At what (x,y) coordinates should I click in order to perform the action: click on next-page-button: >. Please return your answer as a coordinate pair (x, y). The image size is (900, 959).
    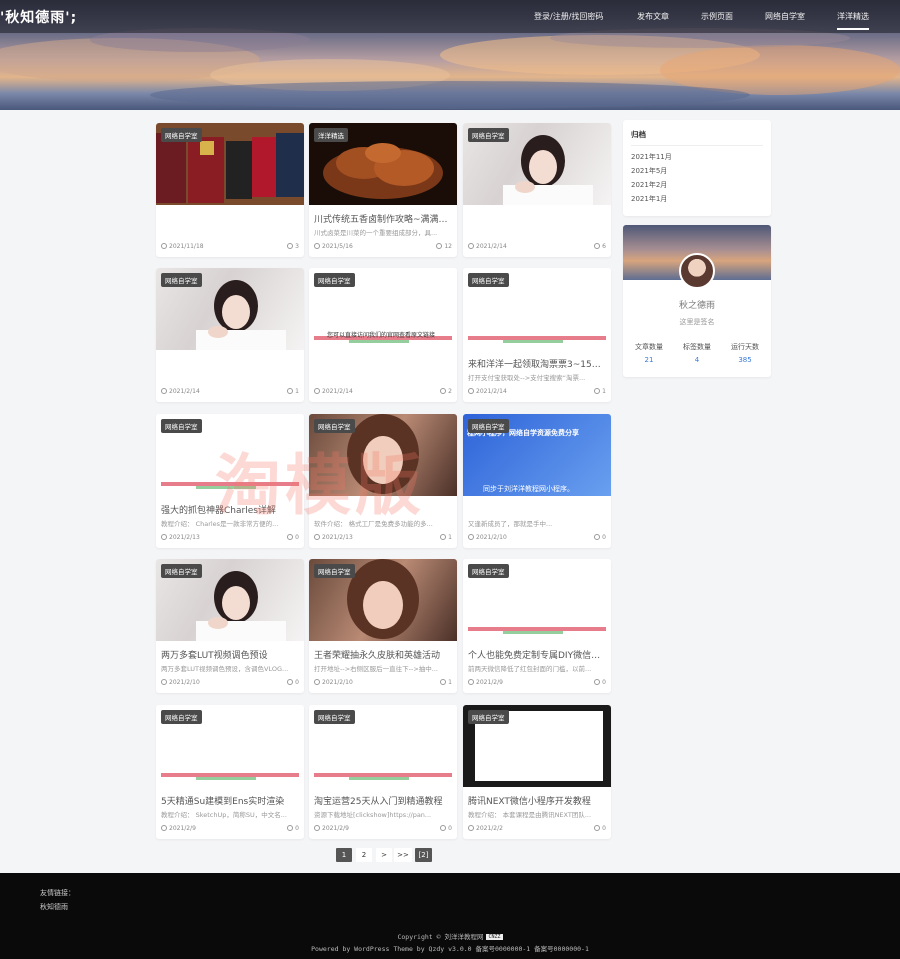
    Looking at the image, I should click on (384, 855).